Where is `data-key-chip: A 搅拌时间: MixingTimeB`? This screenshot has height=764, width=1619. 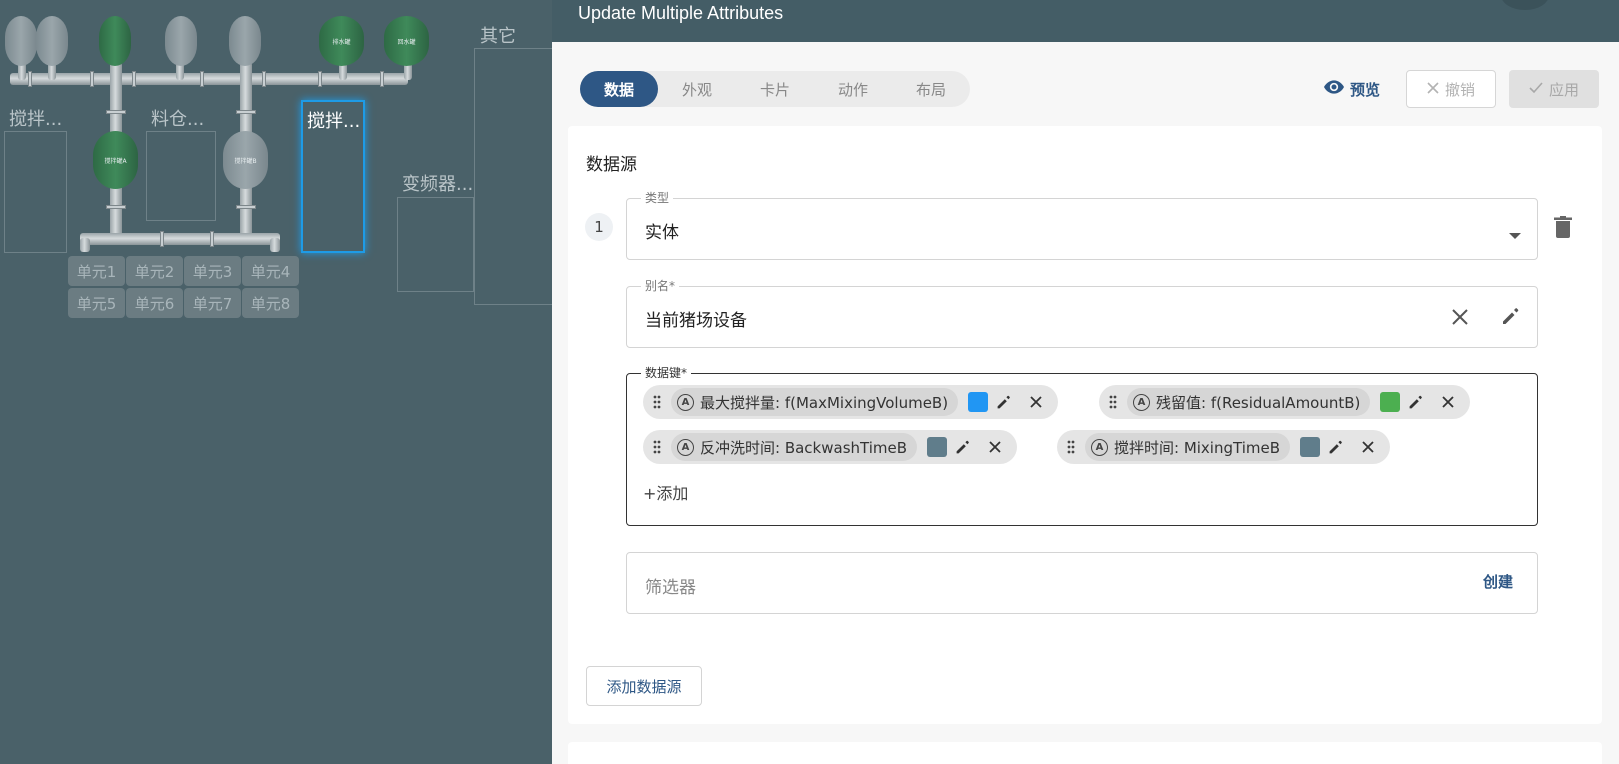
data-key-chip: A 搅拌时间: MixingTimeB is located at coordinates (1224, 447).